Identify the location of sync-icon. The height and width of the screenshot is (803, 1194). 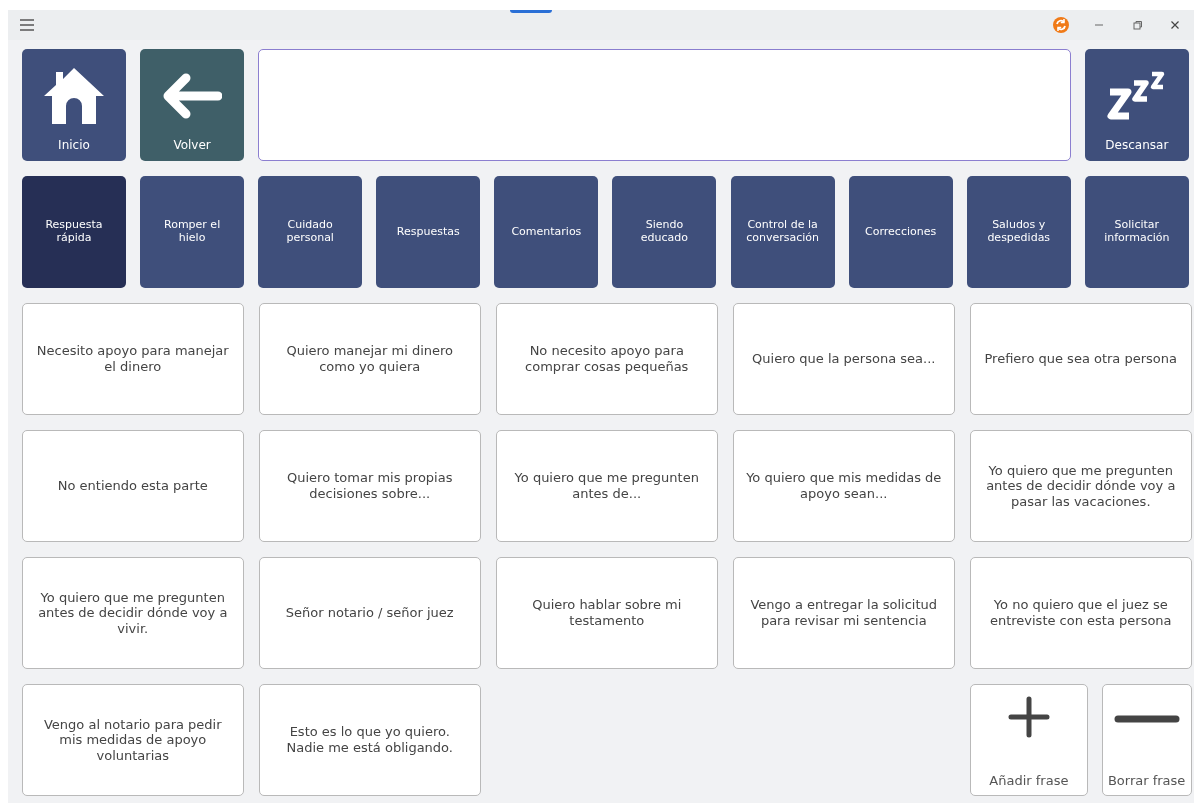
(1061, 25).